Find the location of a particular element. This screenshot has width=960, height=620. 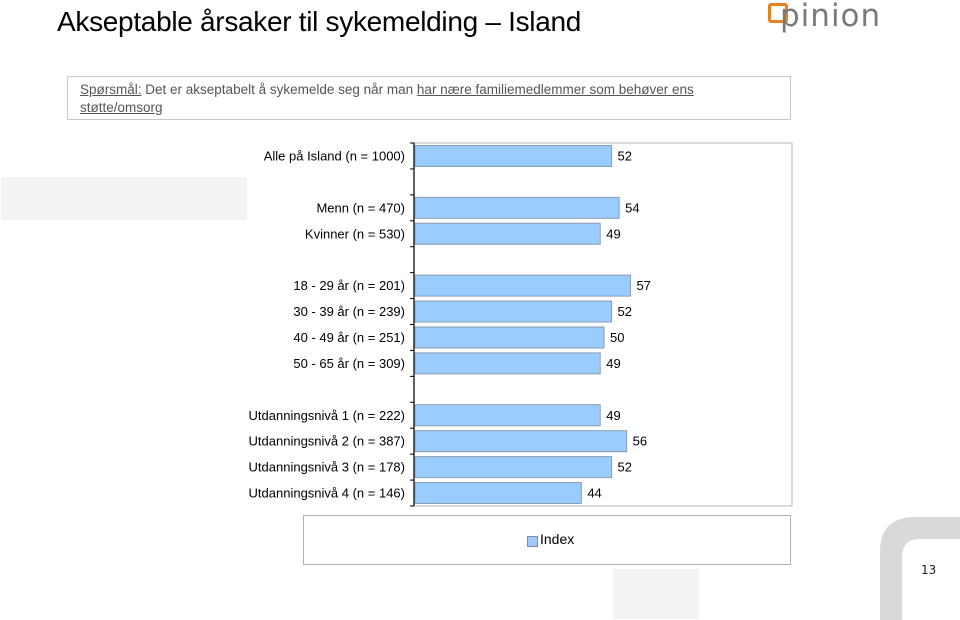

category-label: 30 - 39 år (n = 239) is located at coordinates (349, 311).